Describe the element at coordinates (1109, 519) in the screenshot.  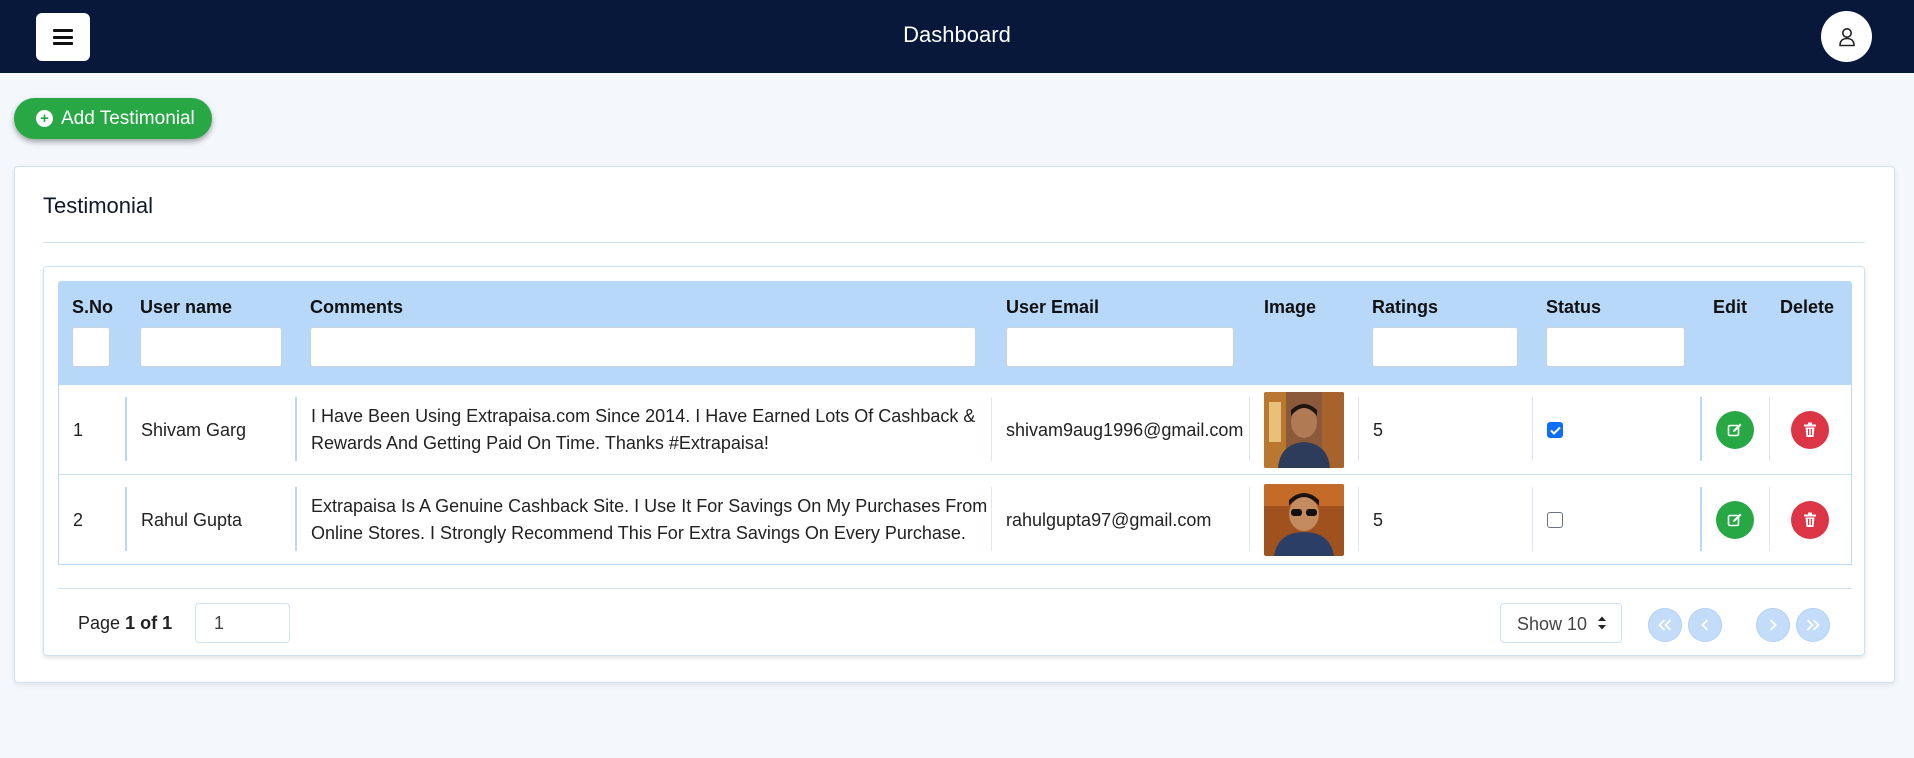
I see `cell-user-email: rahulgupta97@gmail.com` at that location.